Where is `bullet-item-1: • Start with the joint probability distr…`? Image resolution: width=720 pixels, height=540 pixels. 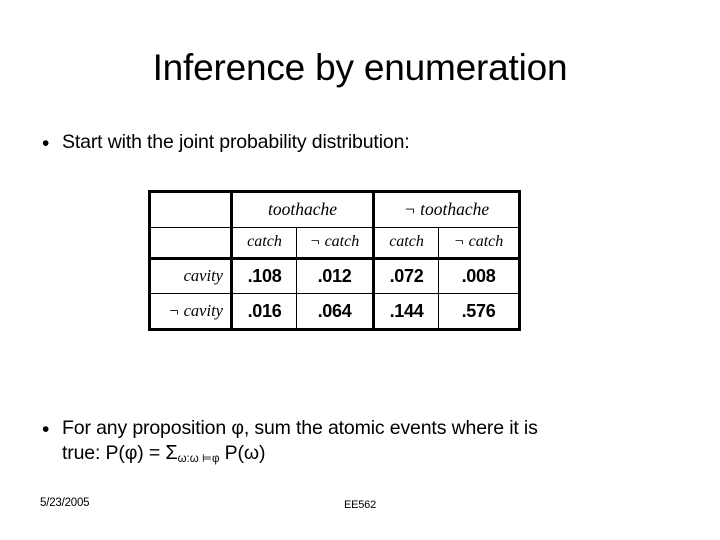 bullet-item-1: • Start with the joint probability distr… is located at coordinates (356, 144).